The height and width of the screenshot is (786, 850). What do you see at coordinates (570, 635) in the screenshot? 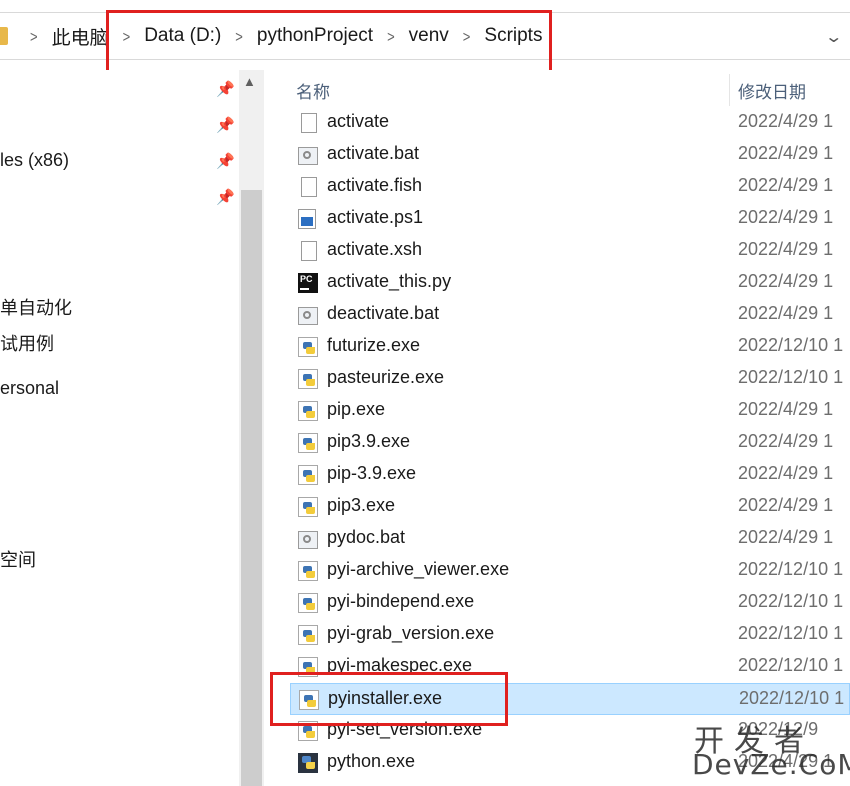
I see `file-row: pyi-grab_version.exe 2022/12/10 1` at bounding box center [570, 635].